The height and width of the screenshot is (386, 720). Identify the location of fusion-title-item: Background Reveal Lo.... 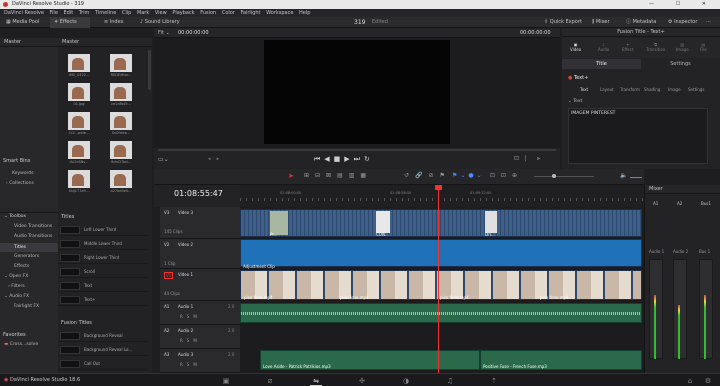
(103, 350).